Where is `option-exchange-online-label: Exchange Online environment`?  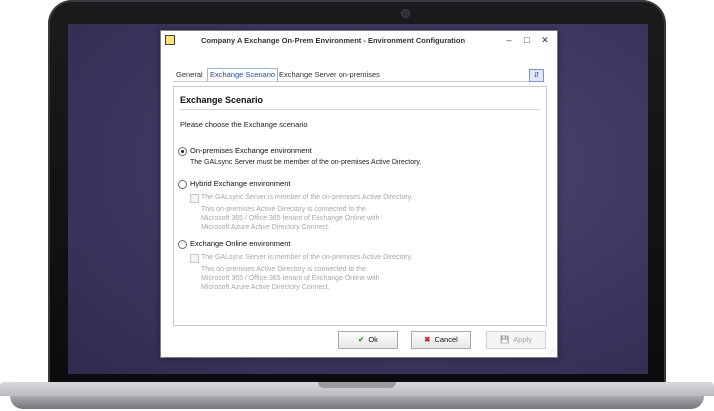
option-exchange-online-label: Exchange Online environment is located at coordinates (240, 243).